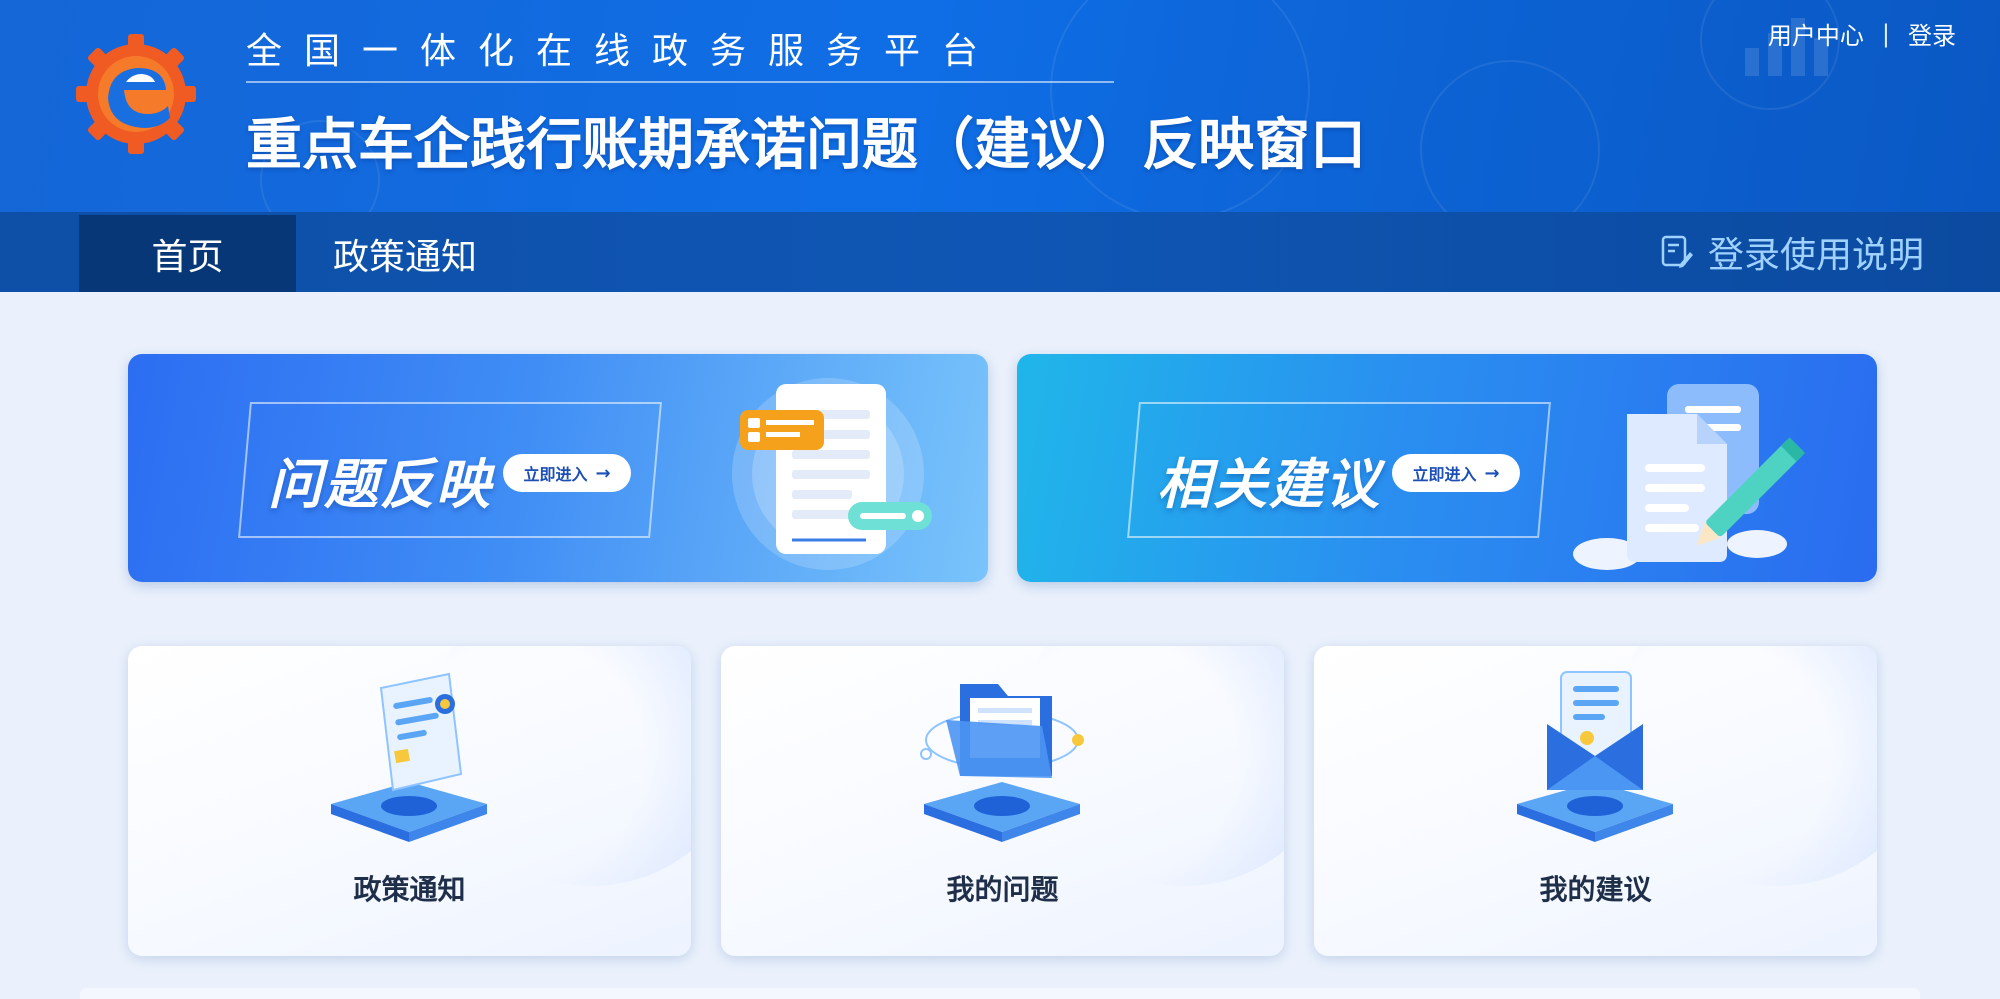 The height and width of the screenshot is (999, 2000). What do you see at coordinates (1510, 136) in the screenshot?
I see `header-decoration` at bounding box center [1510, 136].